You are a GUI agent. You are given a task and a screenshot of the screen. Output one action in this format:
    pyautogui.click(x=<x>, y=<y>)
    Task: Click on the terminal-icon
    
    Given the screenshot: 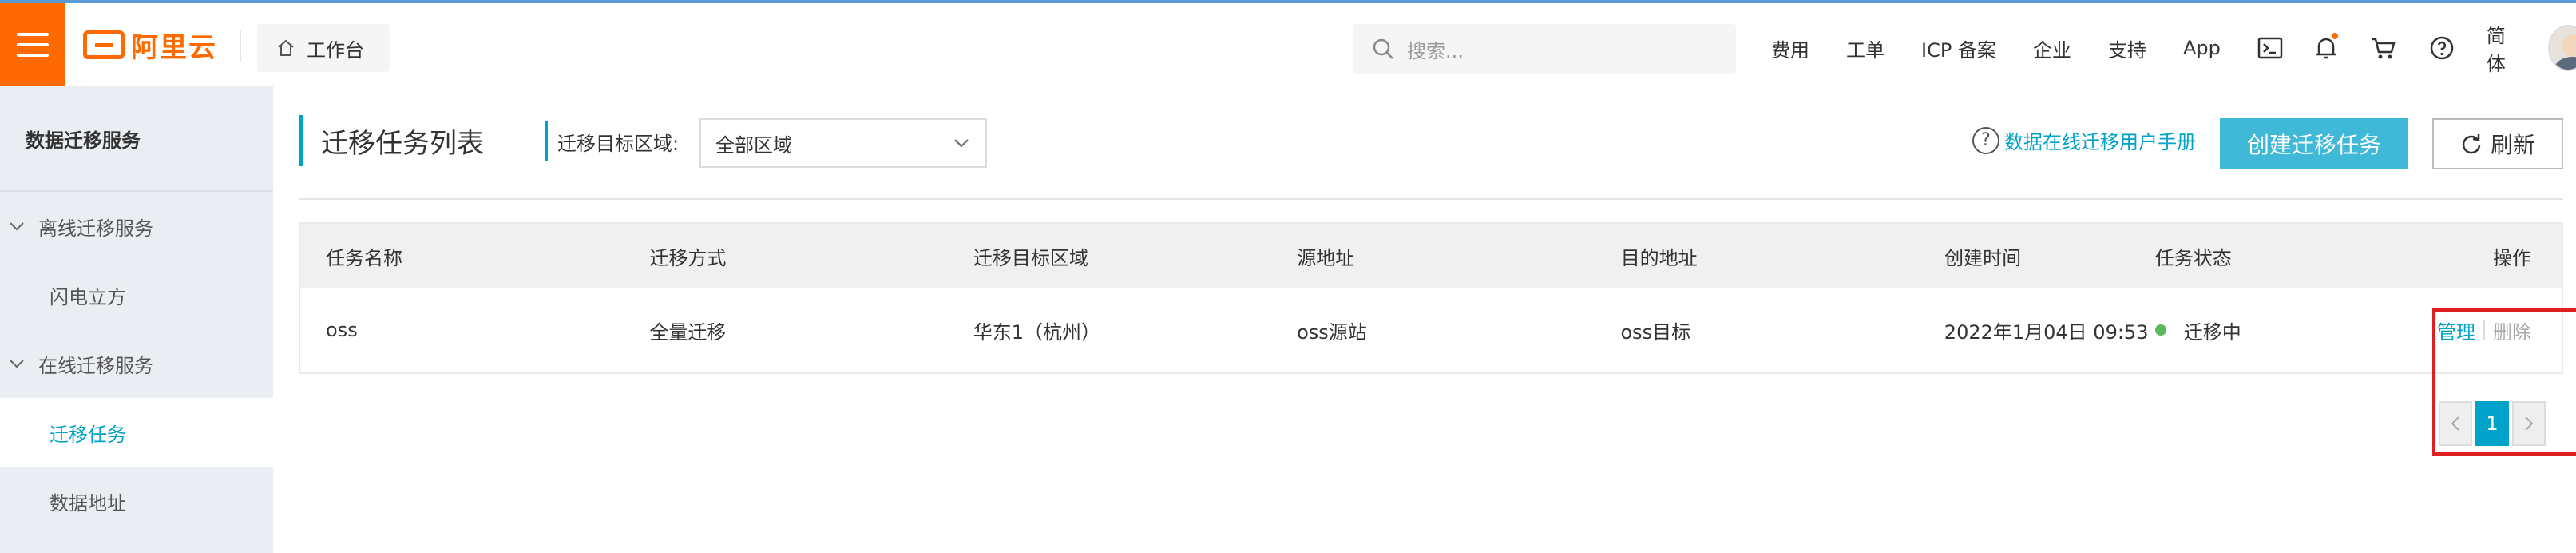 What is the action you would take?
    pyautogui.click(x=2270, y=48)
    